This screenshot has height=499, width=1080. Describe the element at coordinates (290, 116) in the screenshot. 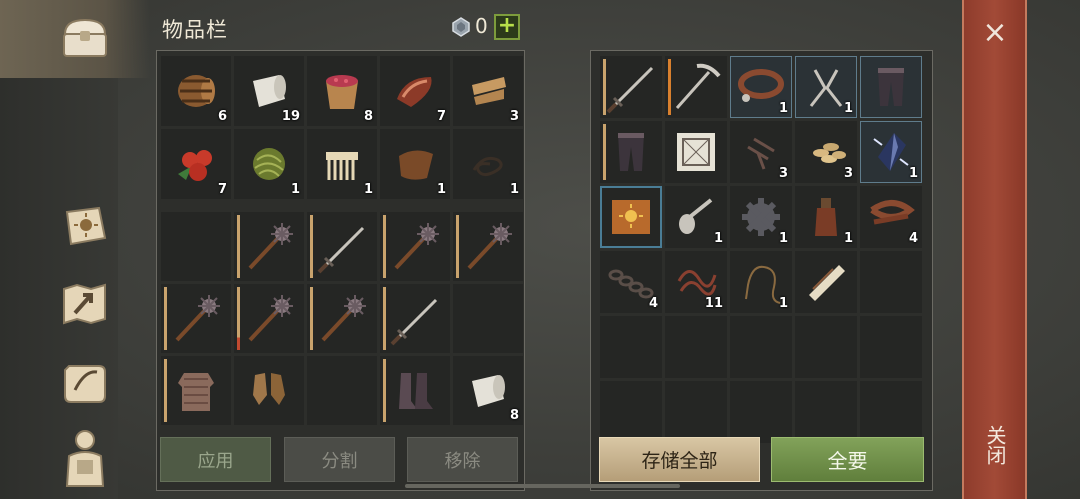

I see `item-count: 19` at that location.